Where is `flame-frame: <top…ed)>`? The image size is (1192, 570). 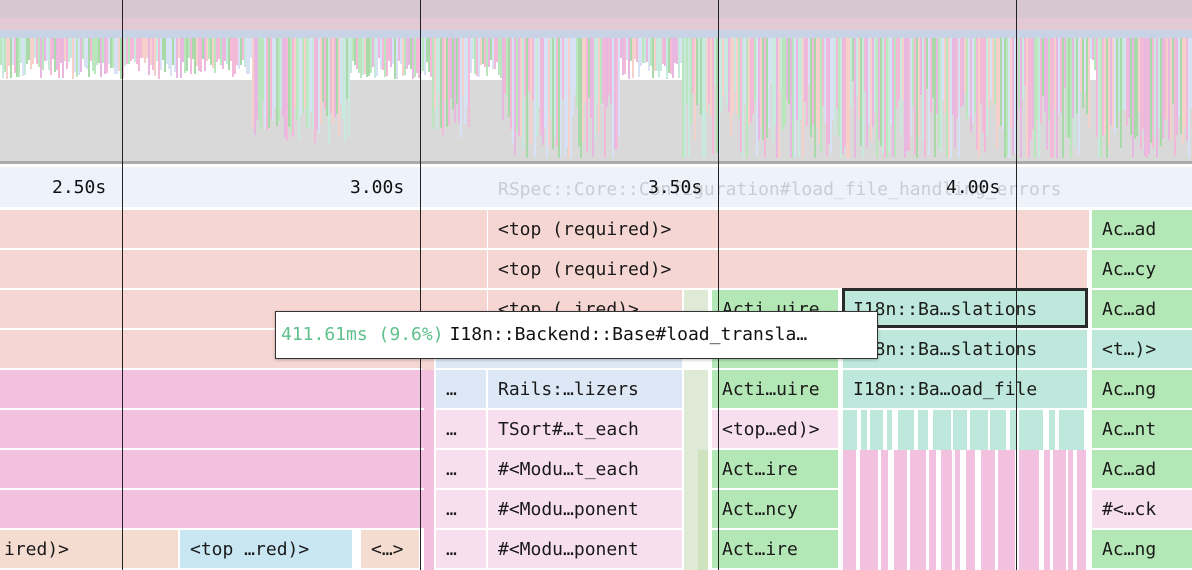
flame-frame: <top…ed)> is located at coordinates (775, 429).